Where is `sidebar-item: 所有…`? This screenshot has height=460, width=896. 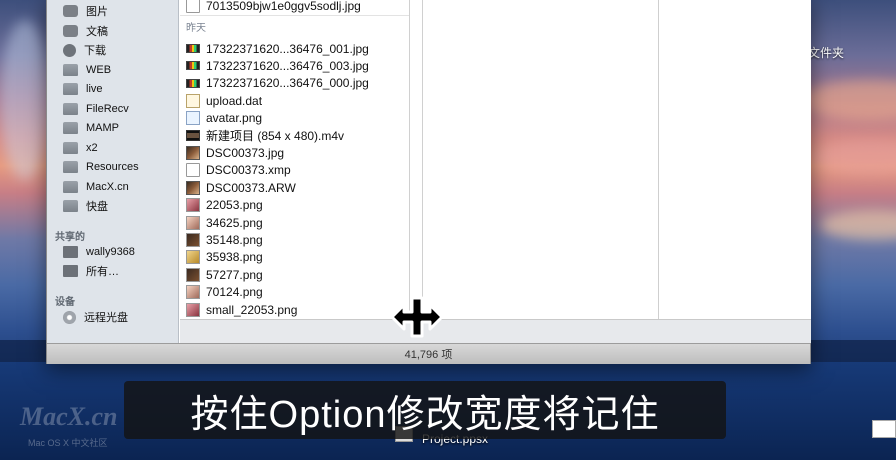 sidebar-item: 所有… is located at coordinates (91, 271).